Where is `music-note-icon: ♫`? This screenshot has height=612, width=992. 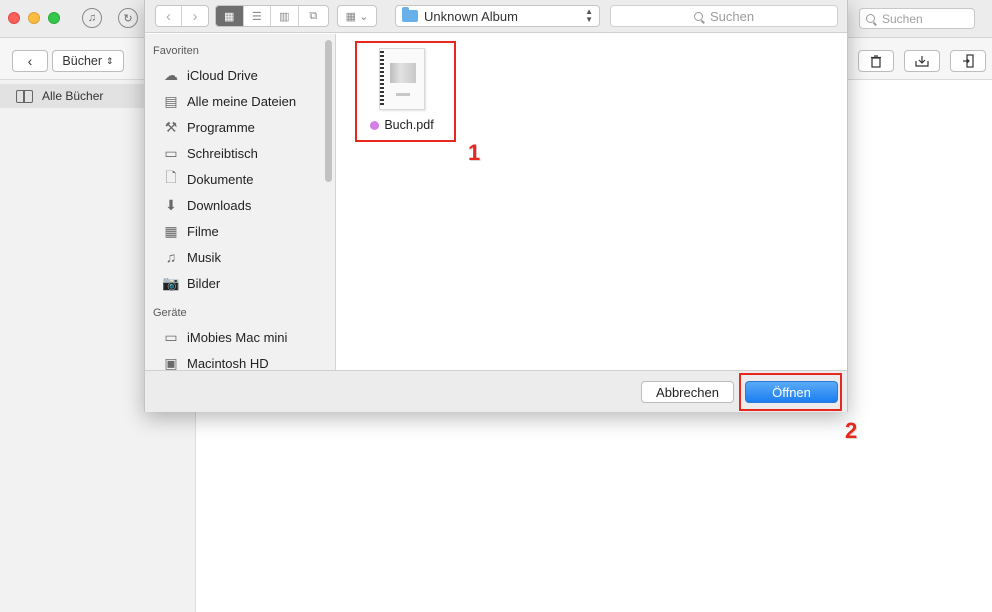 music-note-icon: ♫ is located at coordinates (92, 18).